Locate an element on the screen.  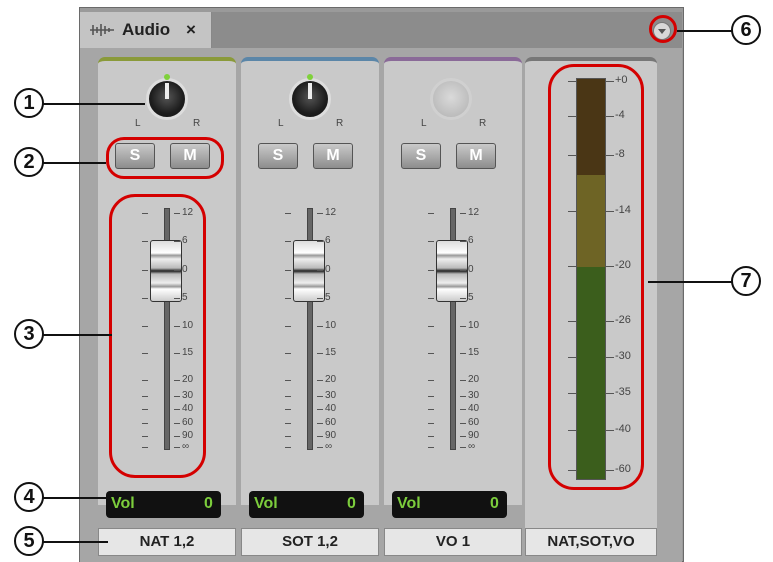
track-name-bar: VO 1 is located at coordinates (453, 542).